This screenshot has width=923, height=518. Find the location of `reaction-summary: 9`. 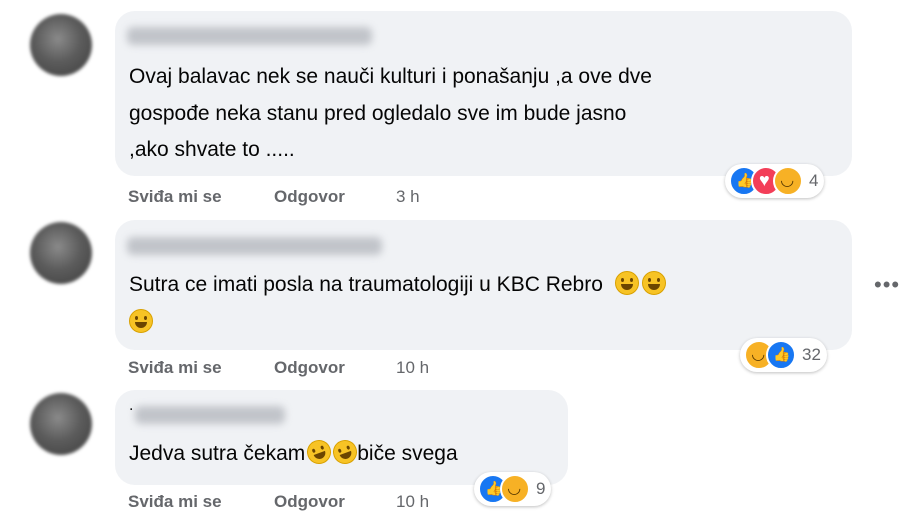

reaction-summary: 9 is located at coordinates (513, 489).